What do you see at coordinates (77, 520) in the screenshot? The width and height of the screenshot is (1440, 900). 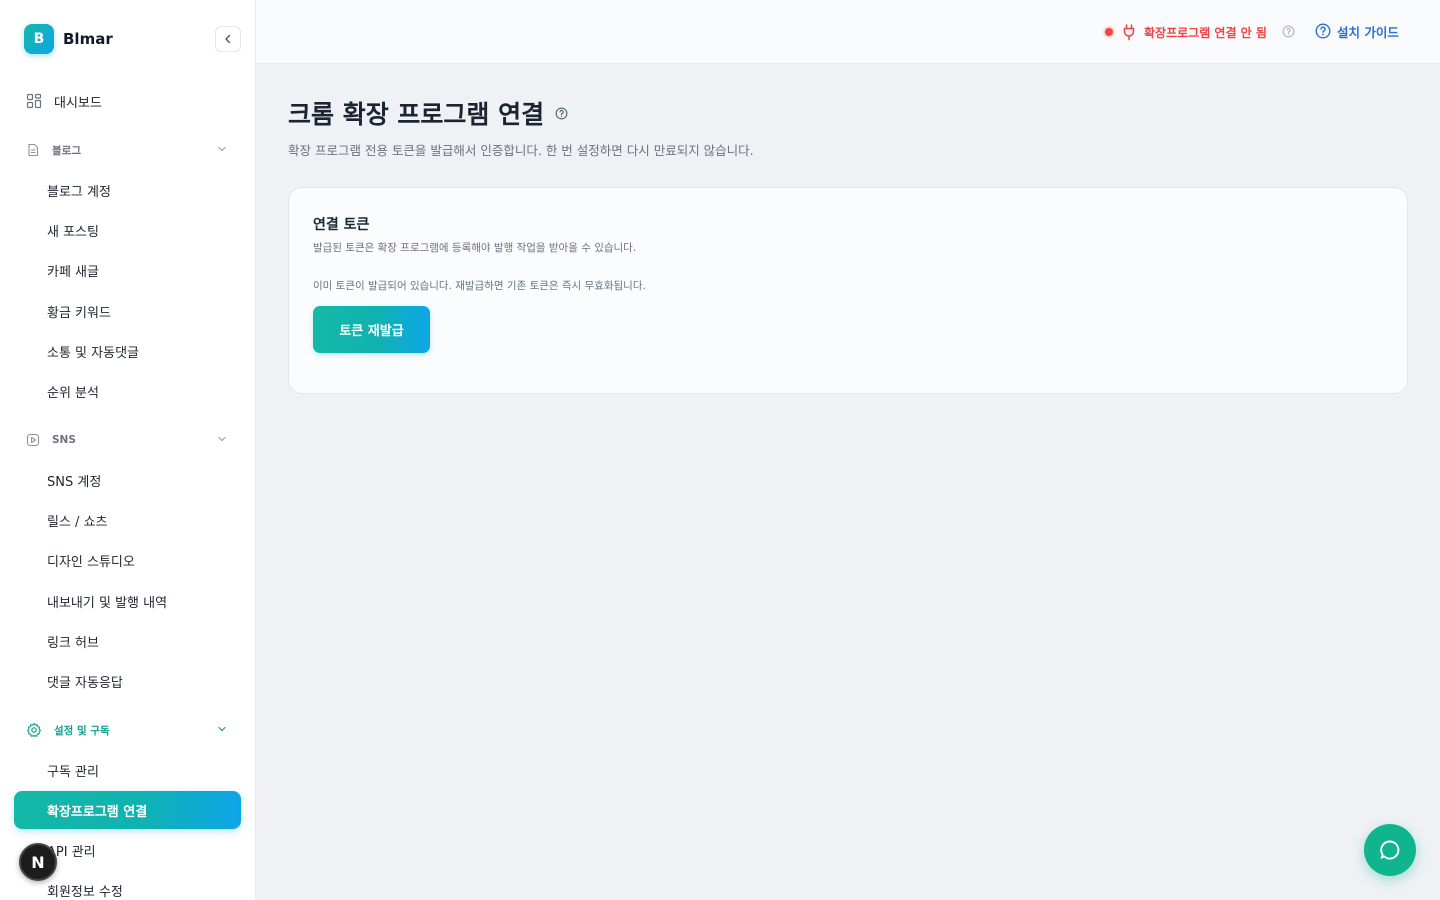 I see `sidebar-item-reels-shorts: 릴스 / 쇼츠` at bounding box center [77, 520].